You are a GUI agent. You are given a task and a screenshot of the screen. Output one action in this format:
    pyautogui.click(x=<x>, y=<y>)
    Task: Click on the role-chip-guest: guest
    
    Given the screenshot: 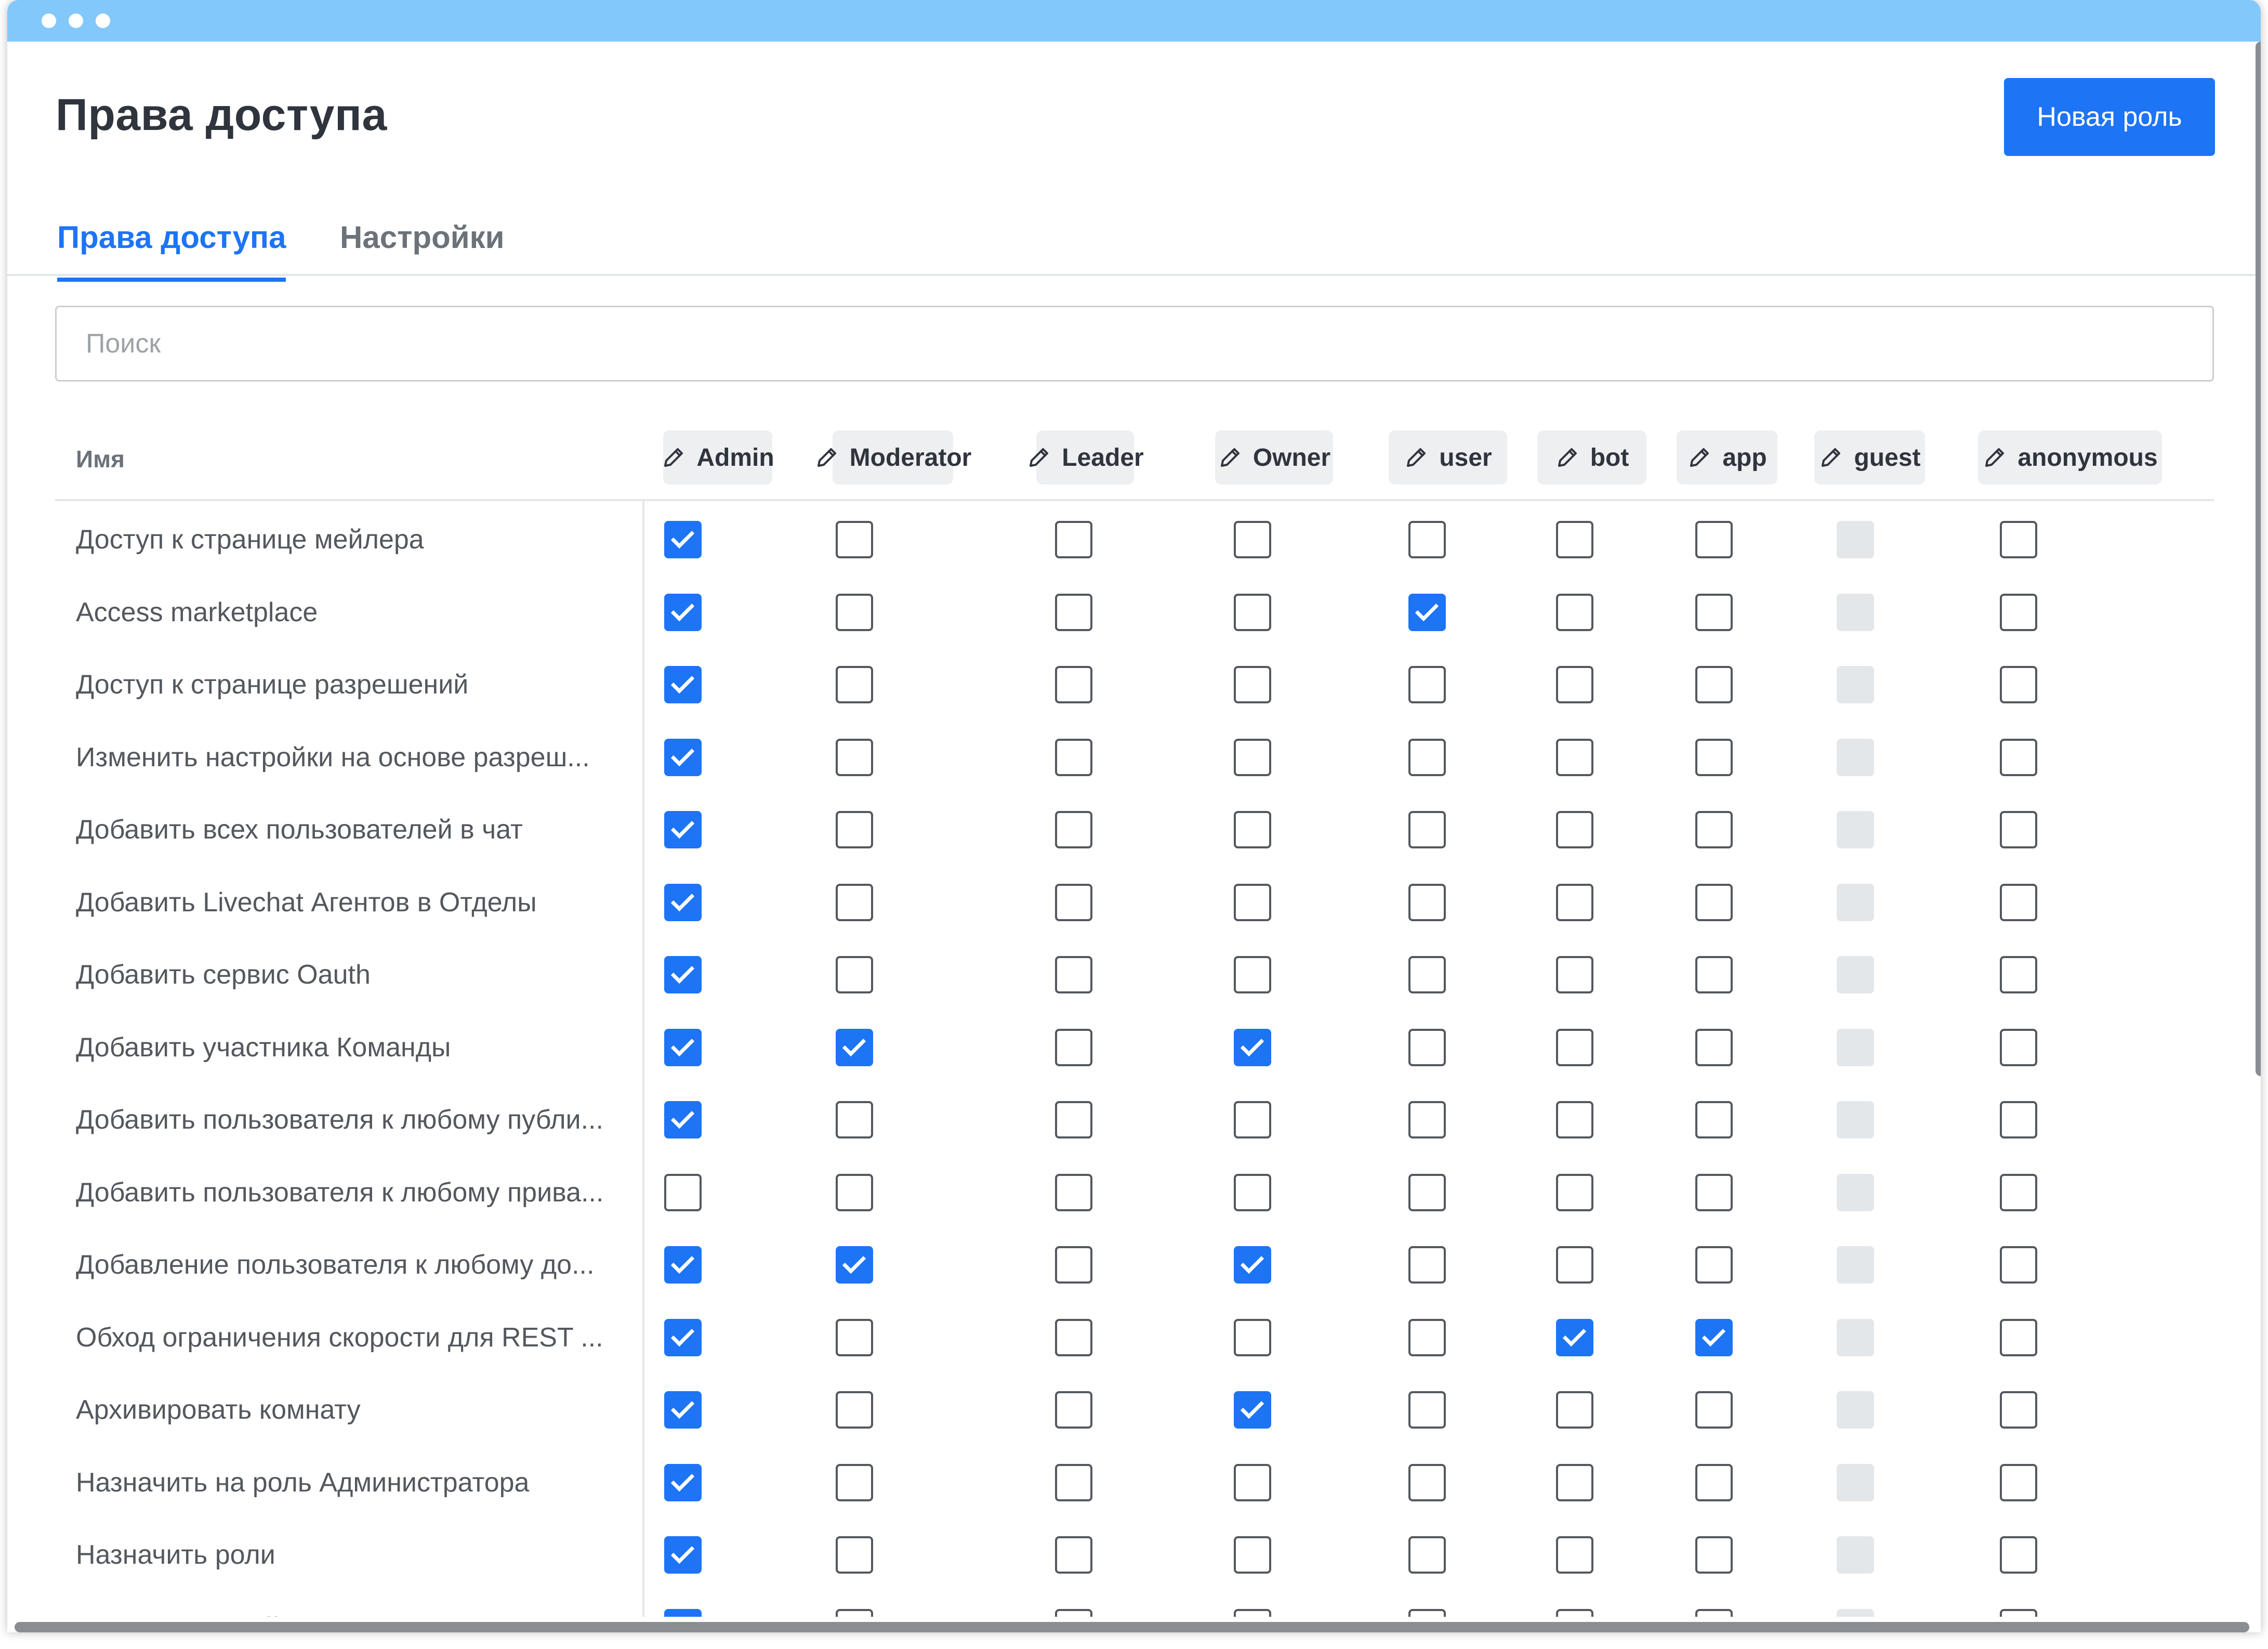 What is the action you would take?
    pyautogui.click(x=1869, y=457)
    